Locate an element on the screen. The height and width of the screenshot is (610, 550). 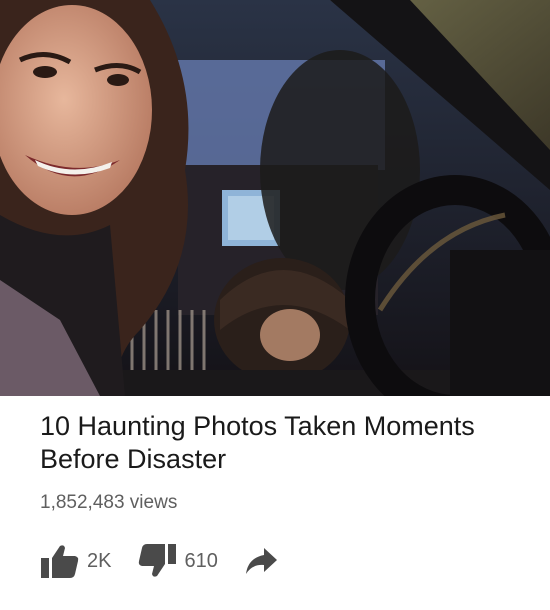
thumbs-down-icon is located at coordinates (157, 561).